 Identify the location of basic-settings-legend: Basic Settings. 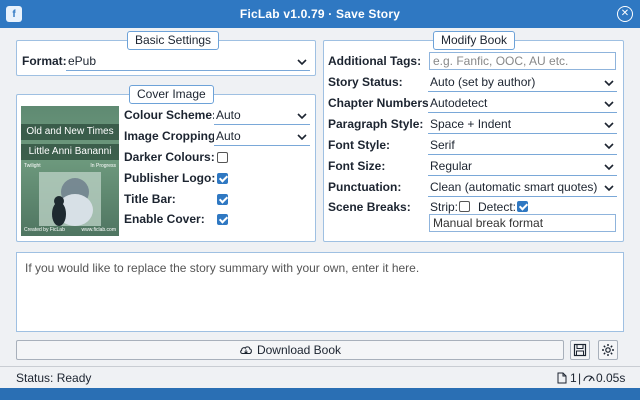
(173, 40).